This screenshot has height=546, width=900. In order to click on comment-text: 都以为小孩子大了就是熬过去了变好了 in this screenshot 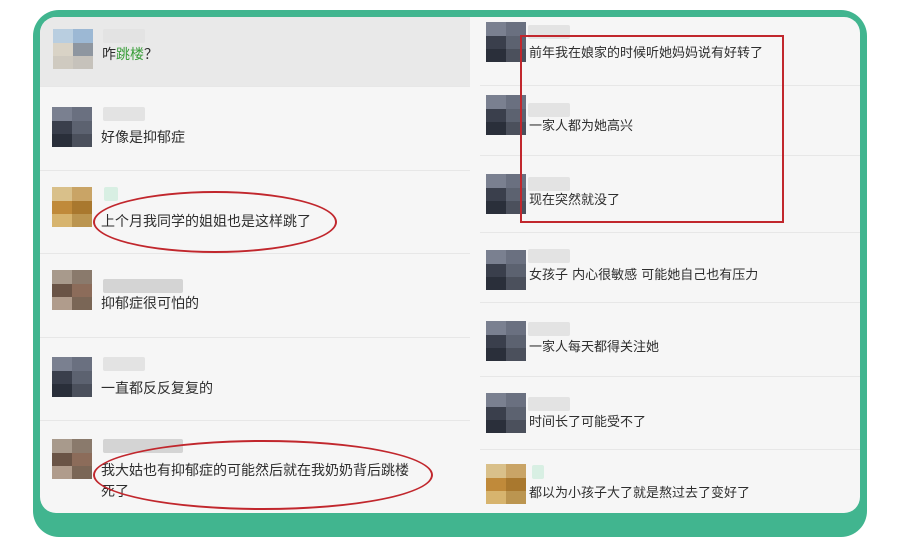, I will do `click(640, 493)`.